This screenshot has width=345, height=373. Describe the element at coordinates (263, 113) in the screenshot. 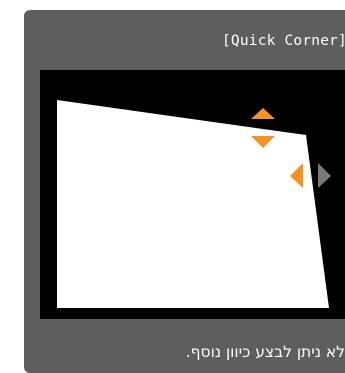

I see `triangle-up-icon` at that location.